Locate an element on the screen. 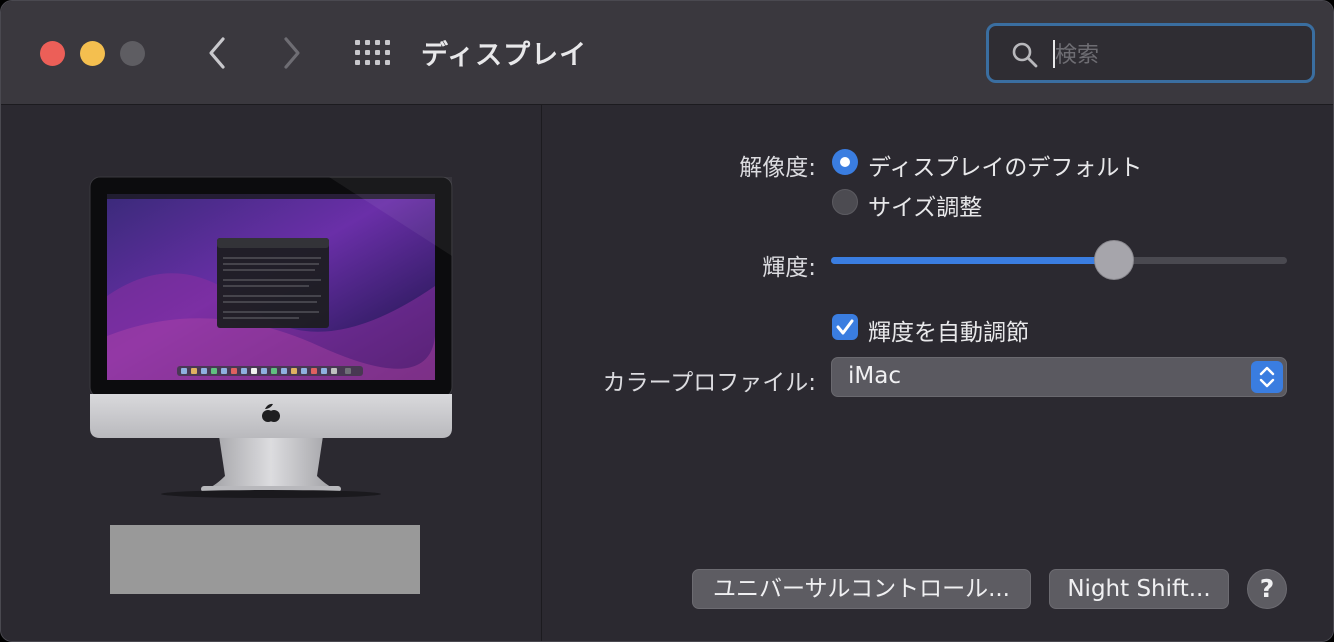 The width and height of the screenshot is (1334, 642). minimize-button is located at coordinates (92, 53).